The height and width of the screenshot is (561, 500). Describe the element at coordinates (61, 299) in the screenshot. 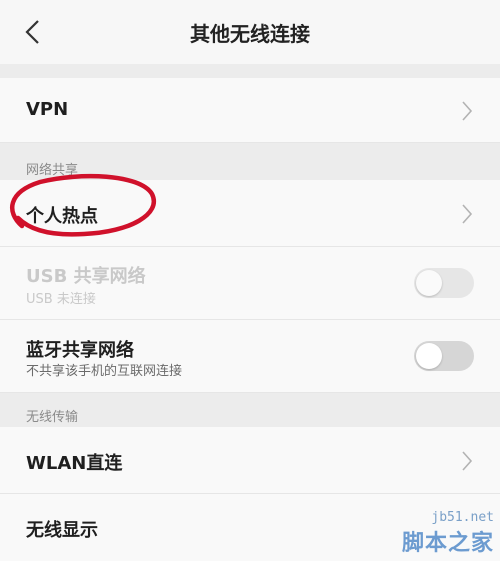

I see `usb-status: USB 未连接` at that location.